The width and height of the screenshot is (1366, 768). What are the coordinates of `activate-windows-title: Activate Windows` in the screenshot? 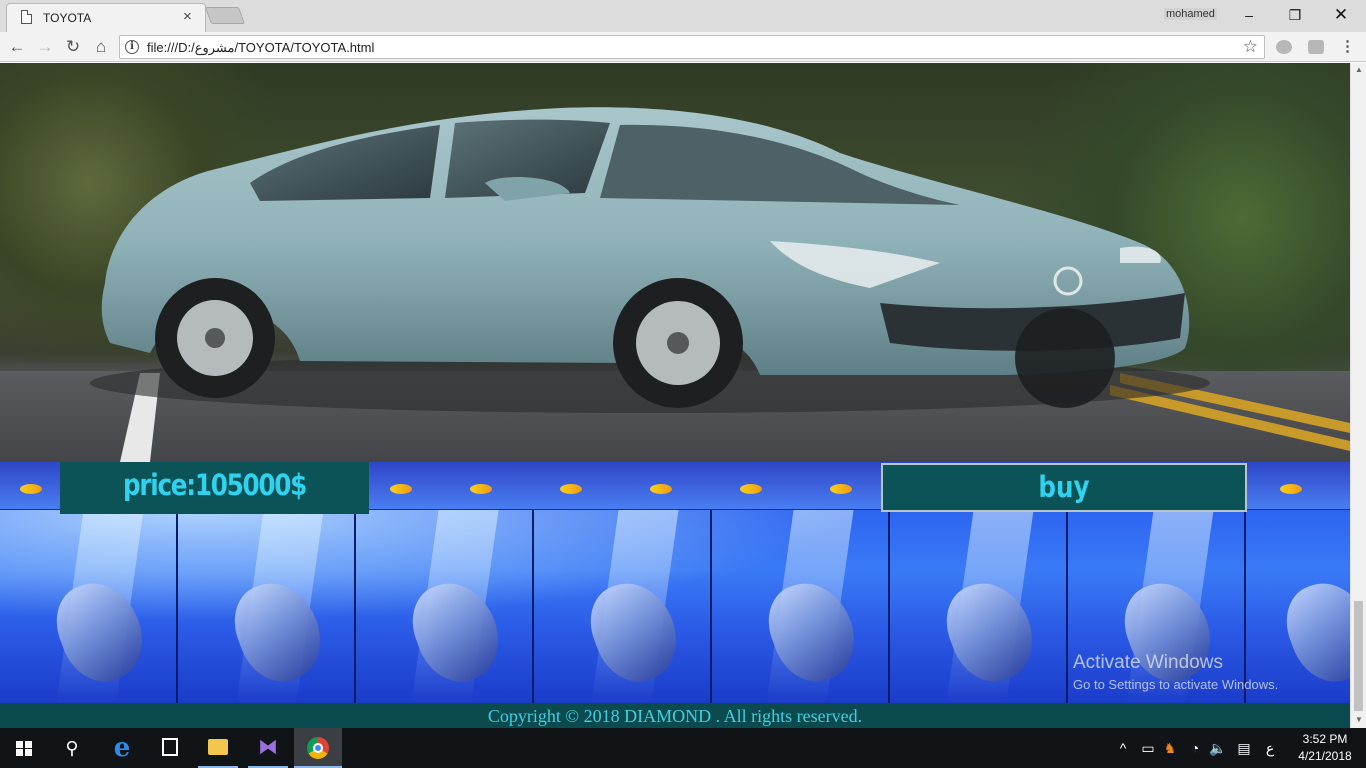 It's located at (1148, 662).